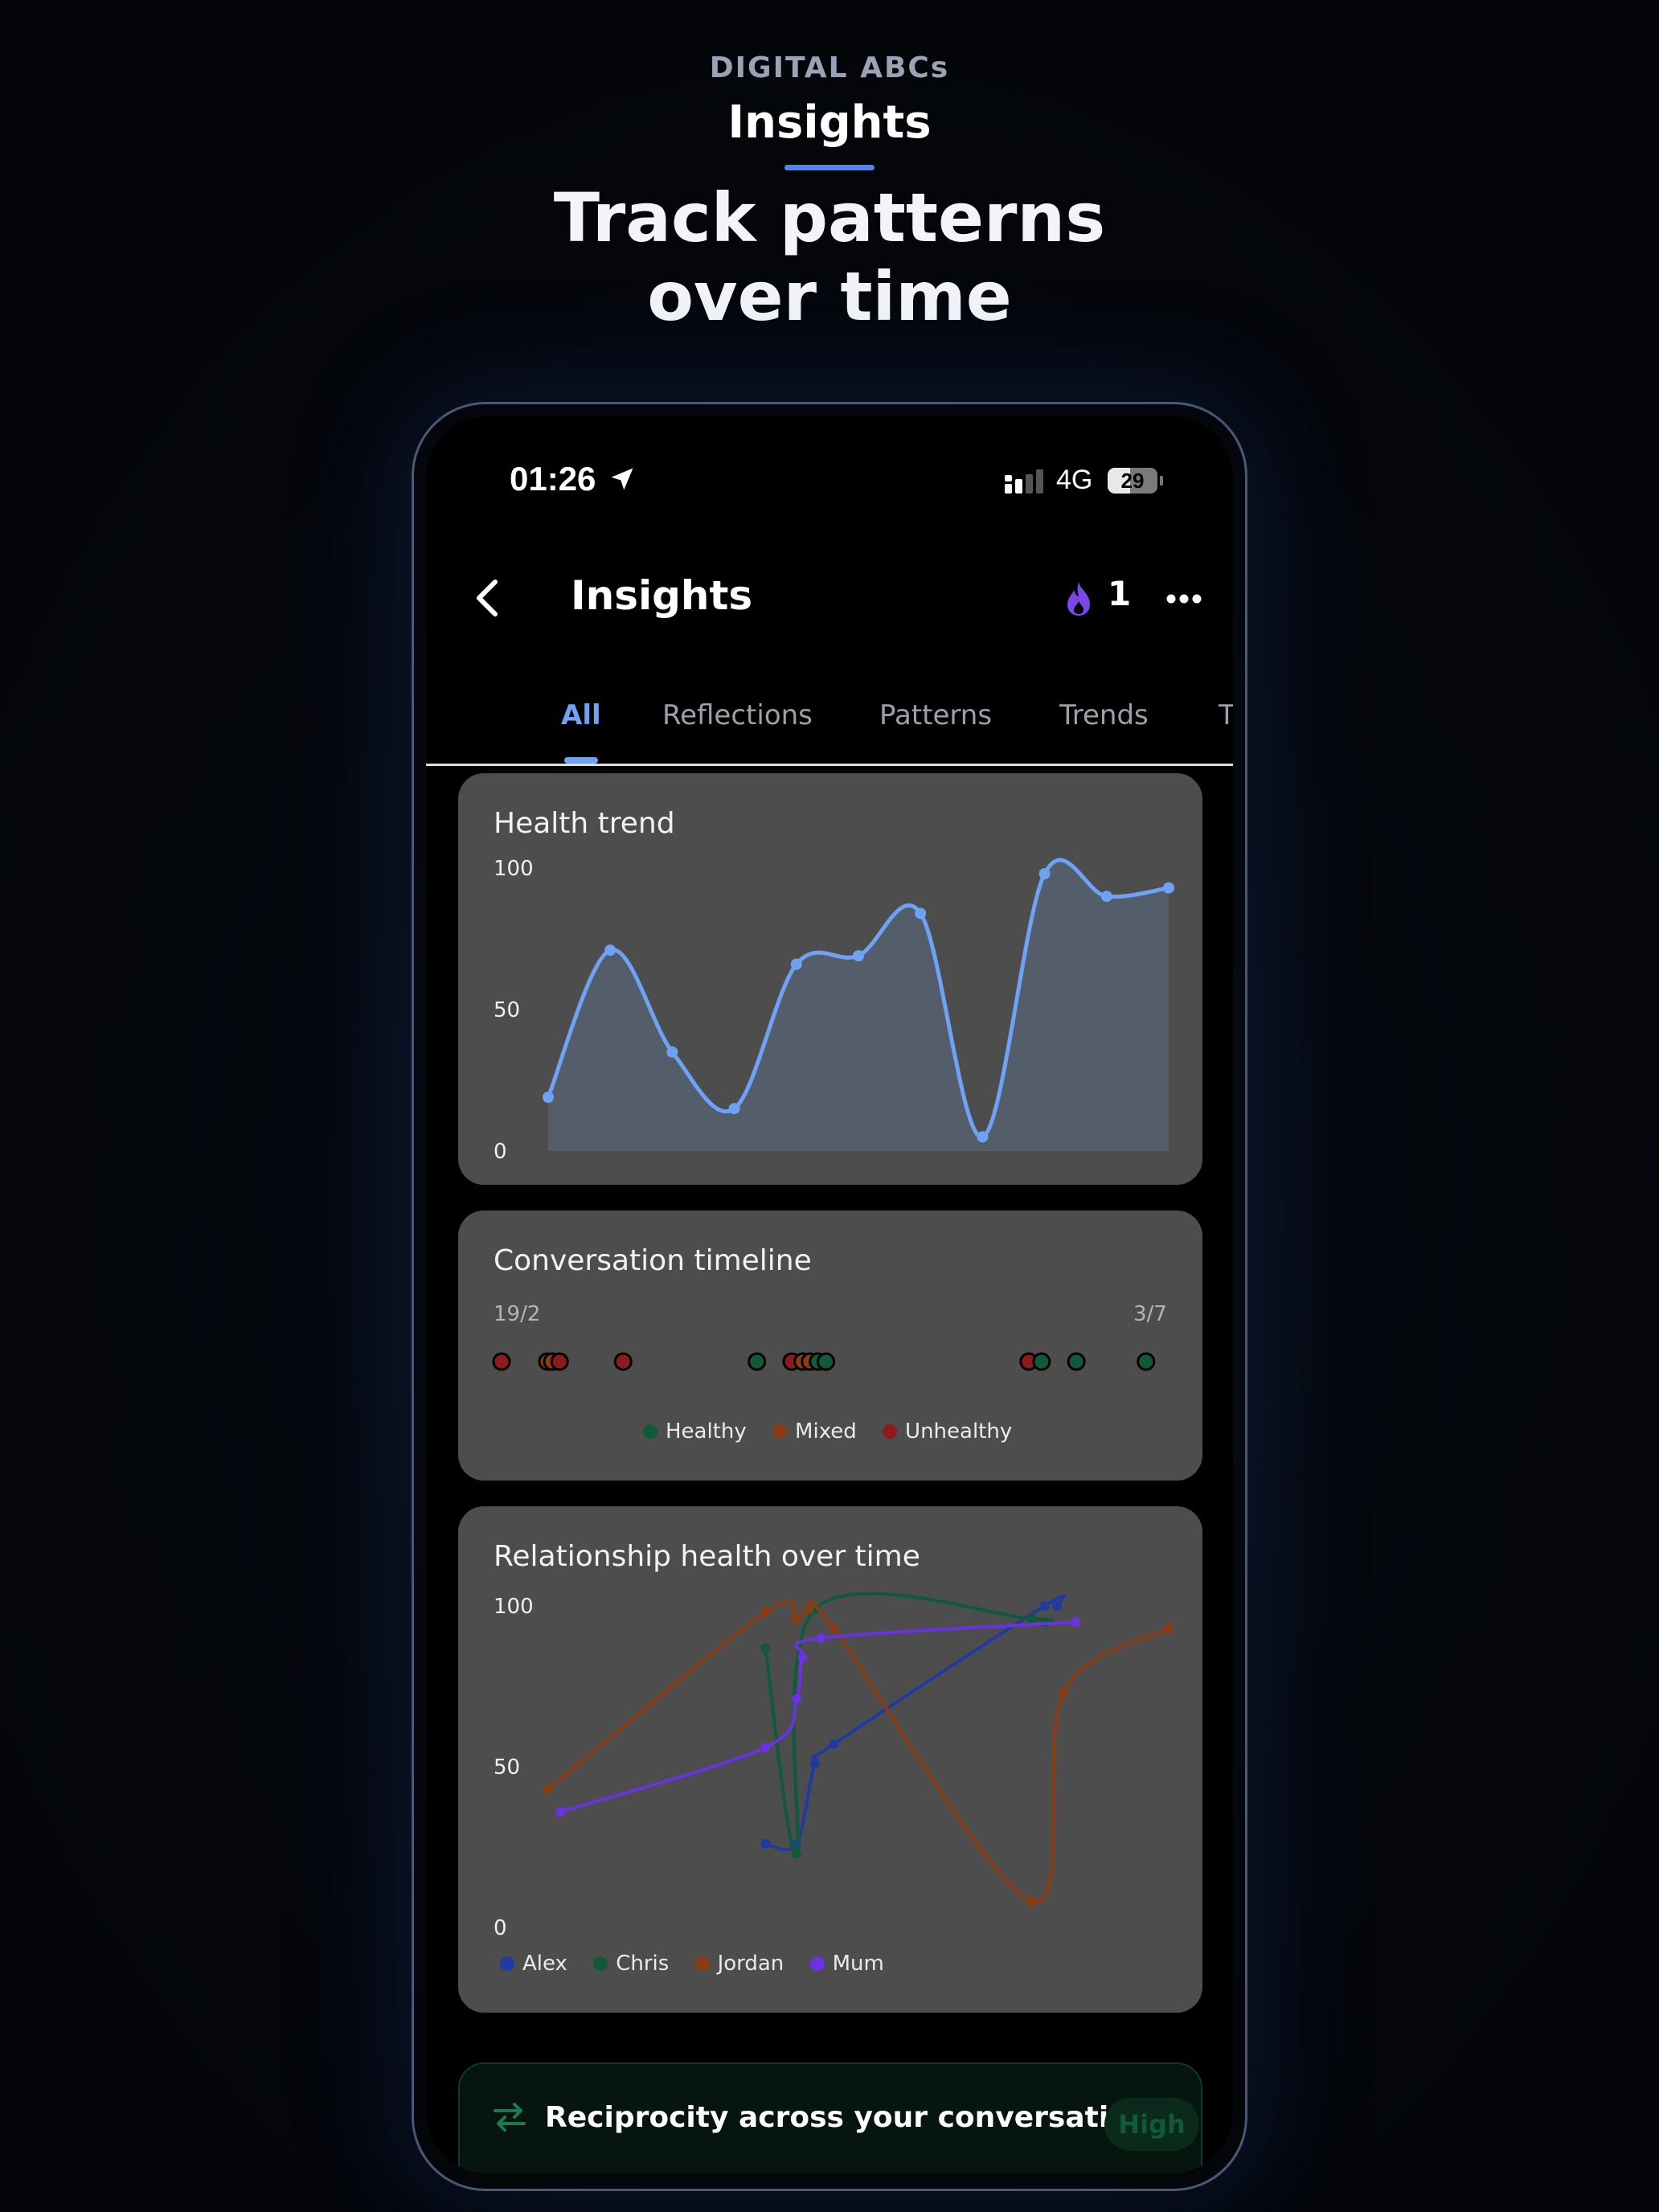 The image size is (1659, 2212). Describe the element at coordinates (650, 1431) in the screenshot. I see `healthy-swatch` at that location.